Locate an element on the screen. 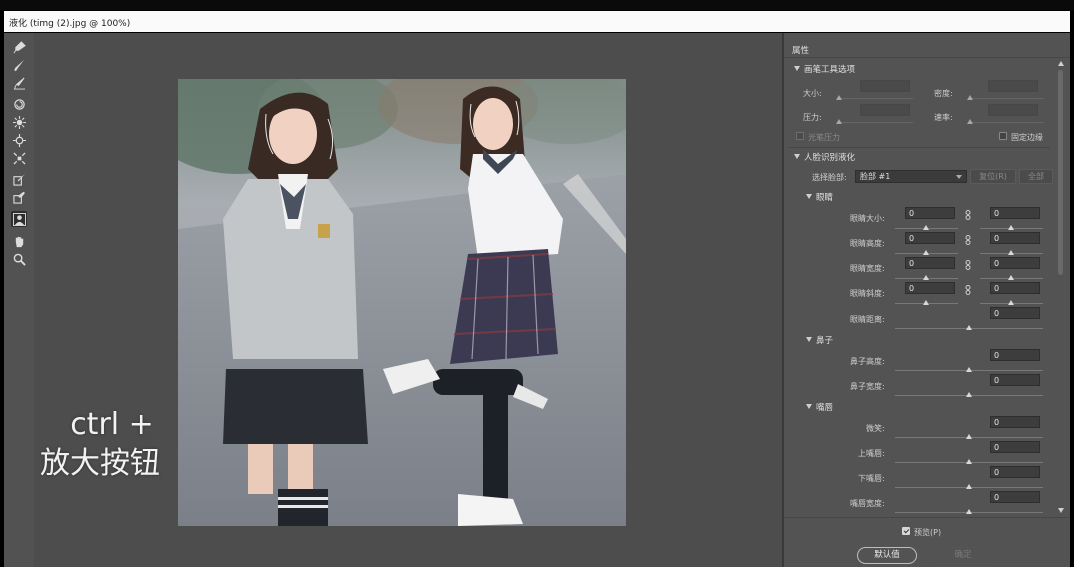  scroll-down-icon is located at coordinates (1061, 510).